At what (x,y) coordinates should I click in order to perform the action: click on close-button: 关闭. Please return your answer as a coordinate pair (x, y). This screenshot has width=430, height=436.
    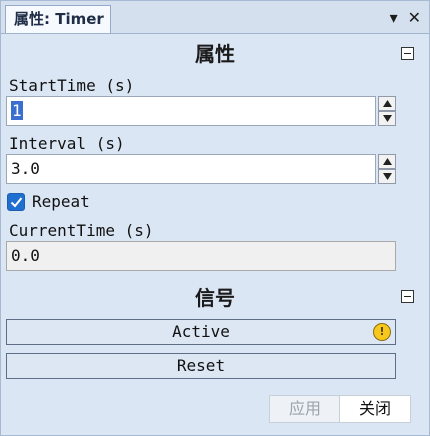
    Looking at the image, I should click on (375, 409).